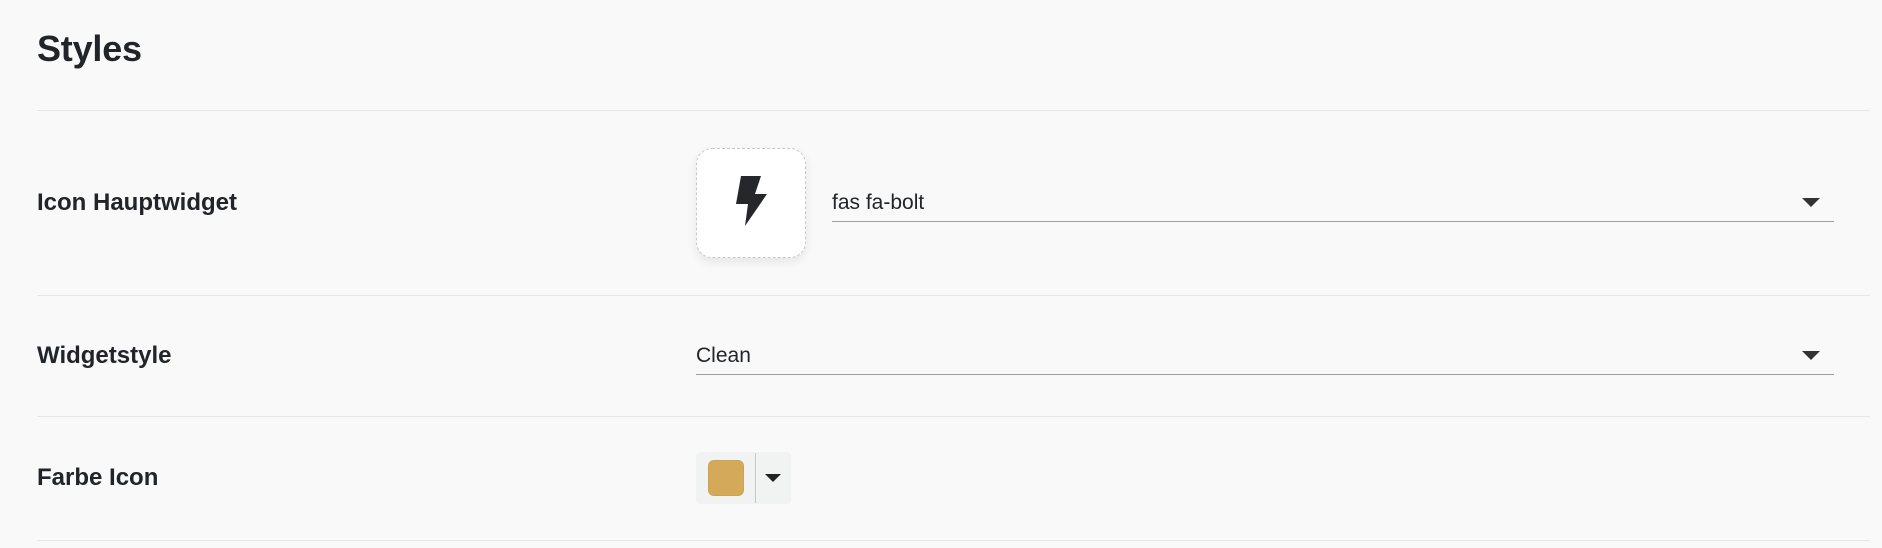 The height and width of the screenshot is (548, 1882). I want to click on icon-preview, so click(751, 203).